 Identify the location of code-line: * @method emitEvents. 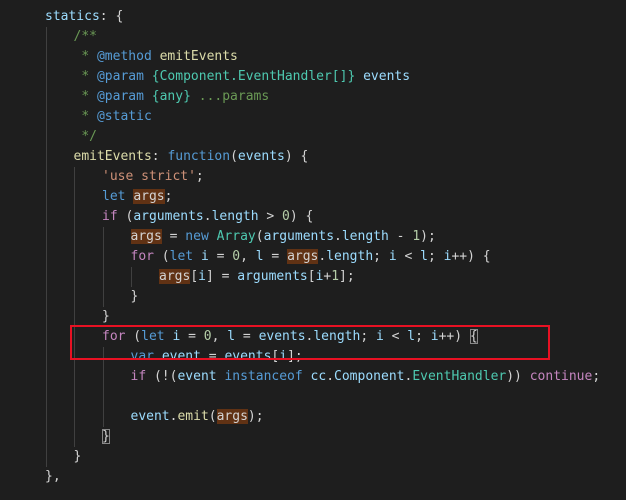
(313, 57).